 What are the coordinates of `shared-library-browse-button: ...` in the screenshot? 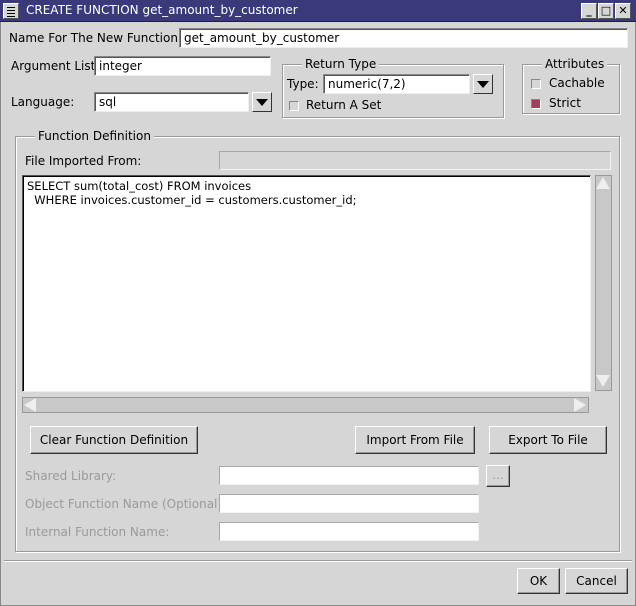 It's located at (498, 476).